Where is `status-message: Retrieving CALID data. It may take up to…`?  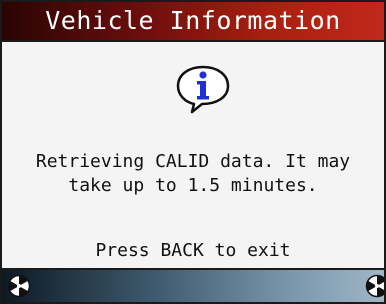 status-message: Retrieving CALID data. It may take up to… is located at coordinates (193, 173).